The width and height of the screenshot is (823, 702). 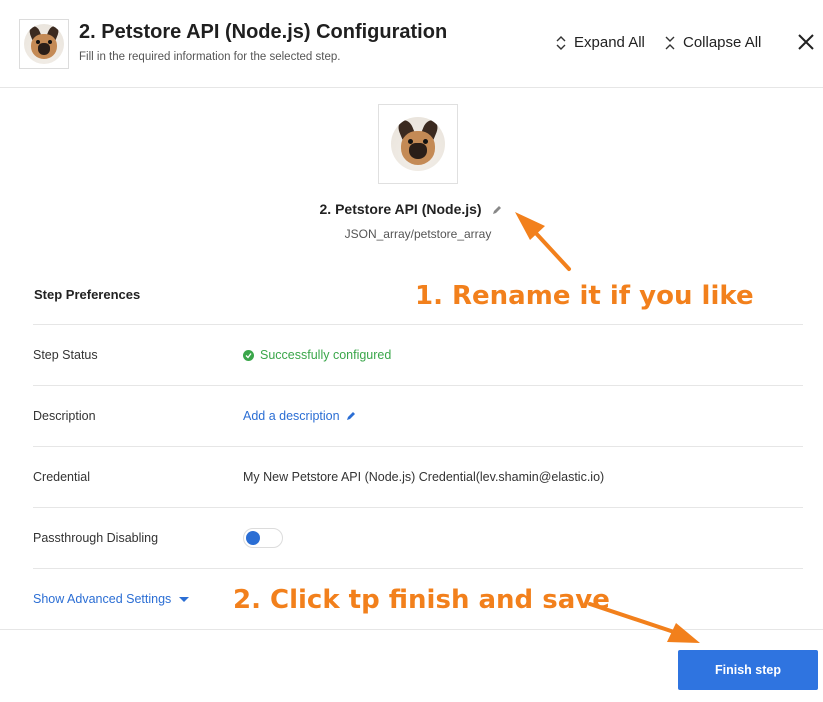 I want to click on row-description: Description Add a description, so click(x=418, y=415).